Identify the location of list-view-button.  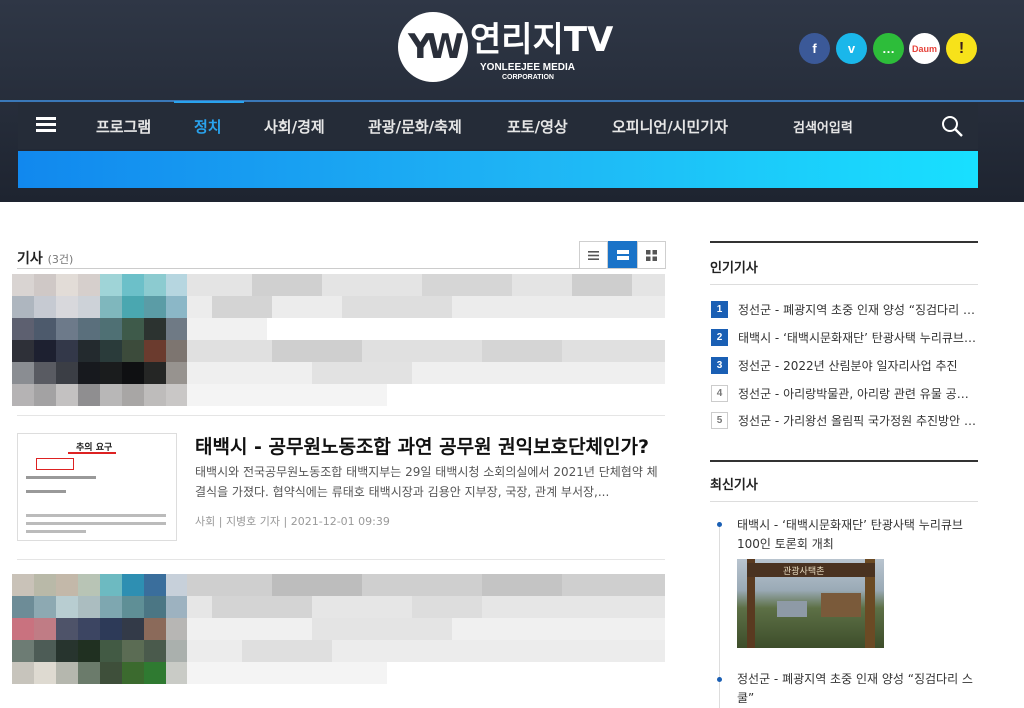
(593, 255).